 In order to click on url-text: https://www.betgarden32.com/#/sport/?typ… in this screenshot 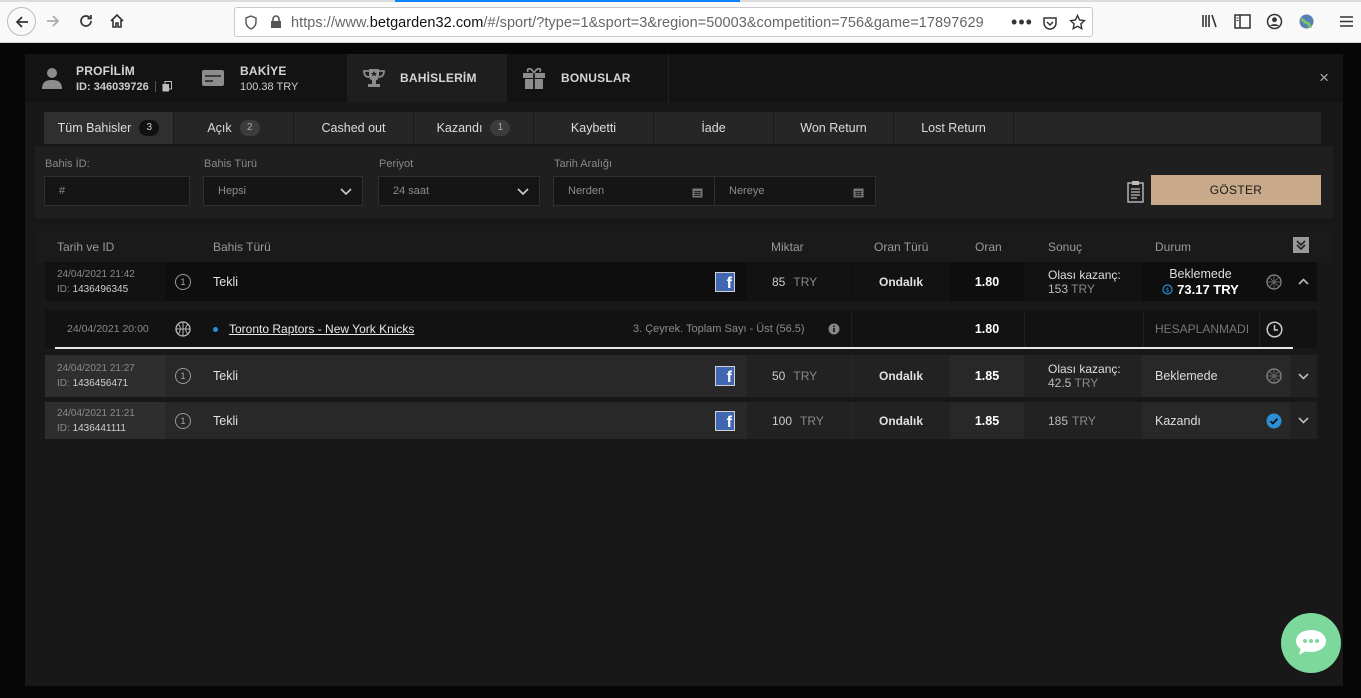, I will do `click(637, 23)`.